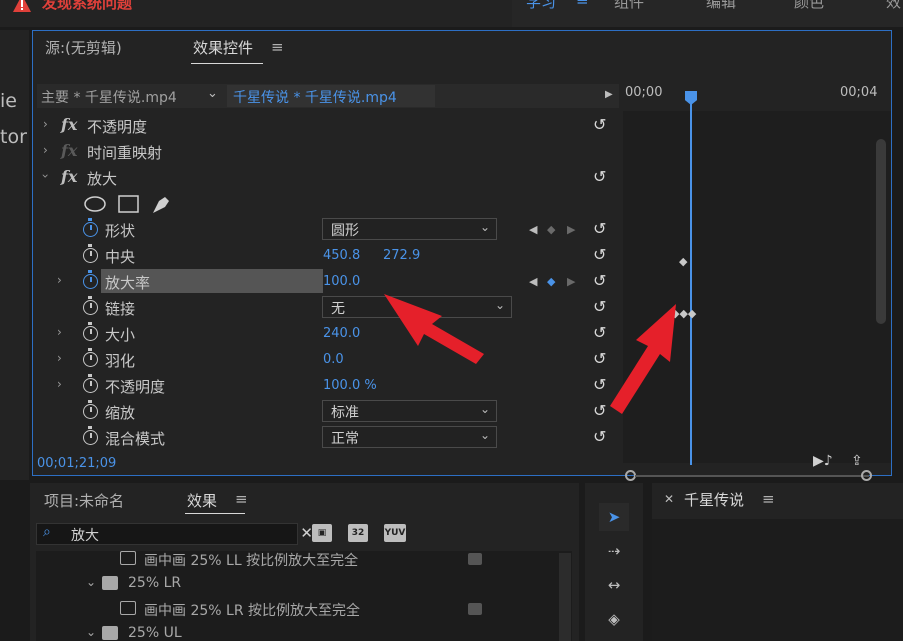 The image size is (903, 641). What do you see at coordinates (341, 281) in the screenshot?
I see `magnification-value: 100.0` at bounding box center [341, 281].